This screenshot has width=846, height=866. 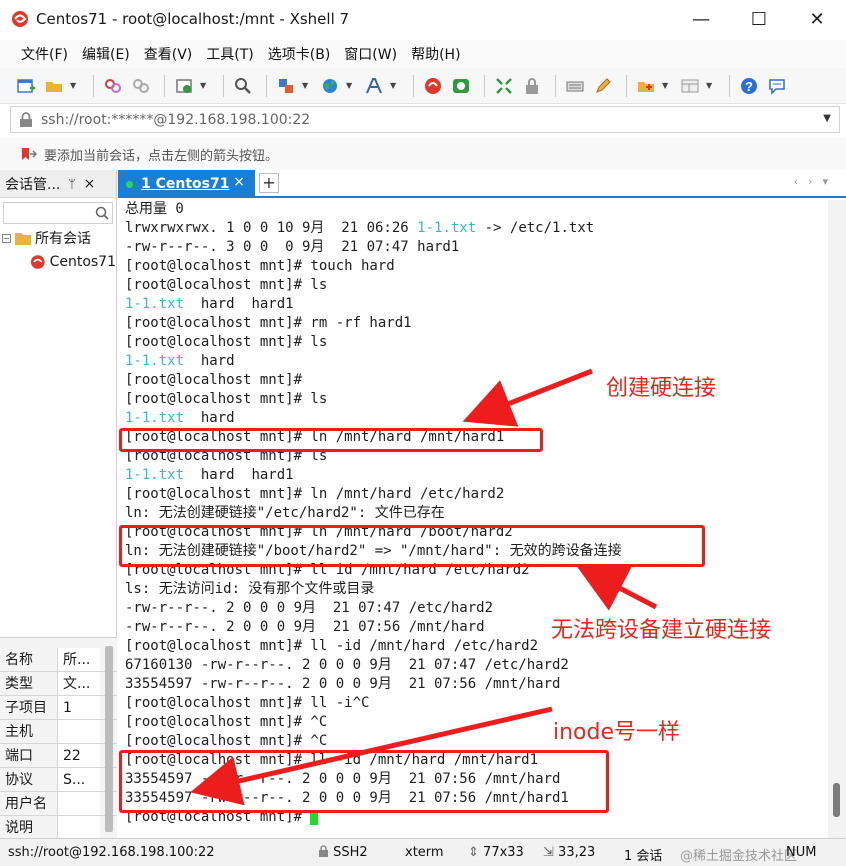 What do you see at coordinates (29, 154) in the screenshot?
I see `bookmark-arrow-icon` at bounding box center [29, 154].